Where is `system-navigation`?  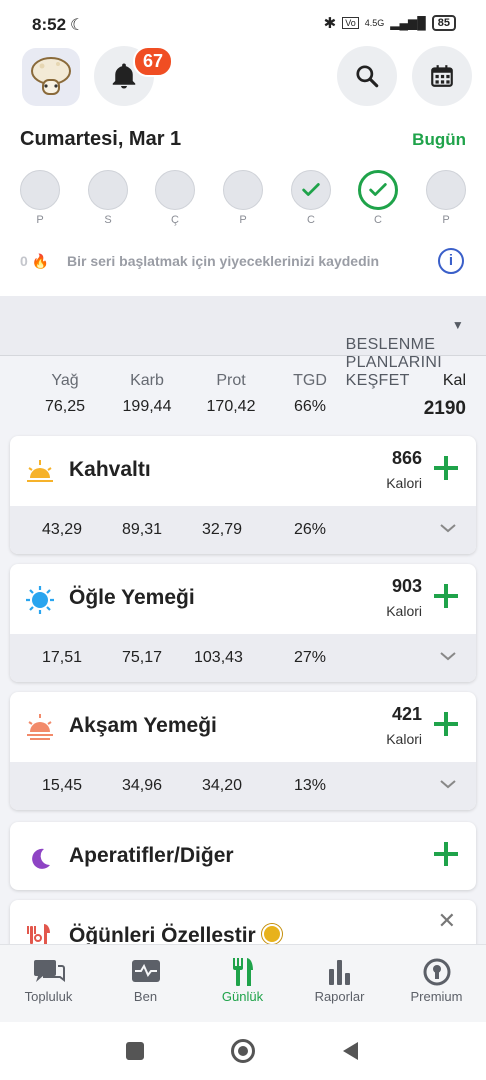 system-navigation is located at coordinates (243, 1051).